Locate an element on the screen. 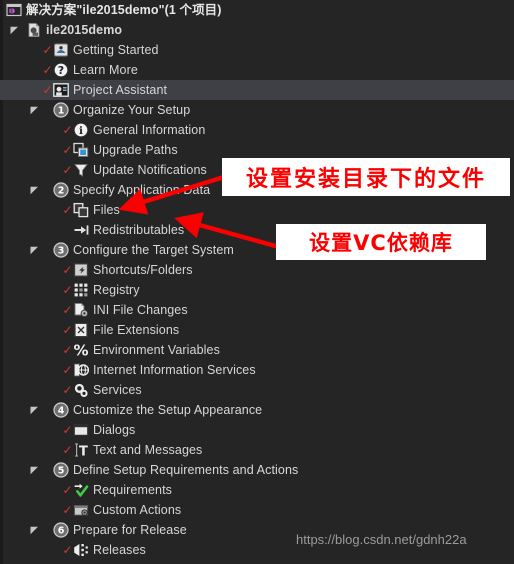 This screenshot has height=564, width=514. tree-item-customize-the-setup-appearance: 4 Customize the Setup Appearance is located at coordinates (257, 410).